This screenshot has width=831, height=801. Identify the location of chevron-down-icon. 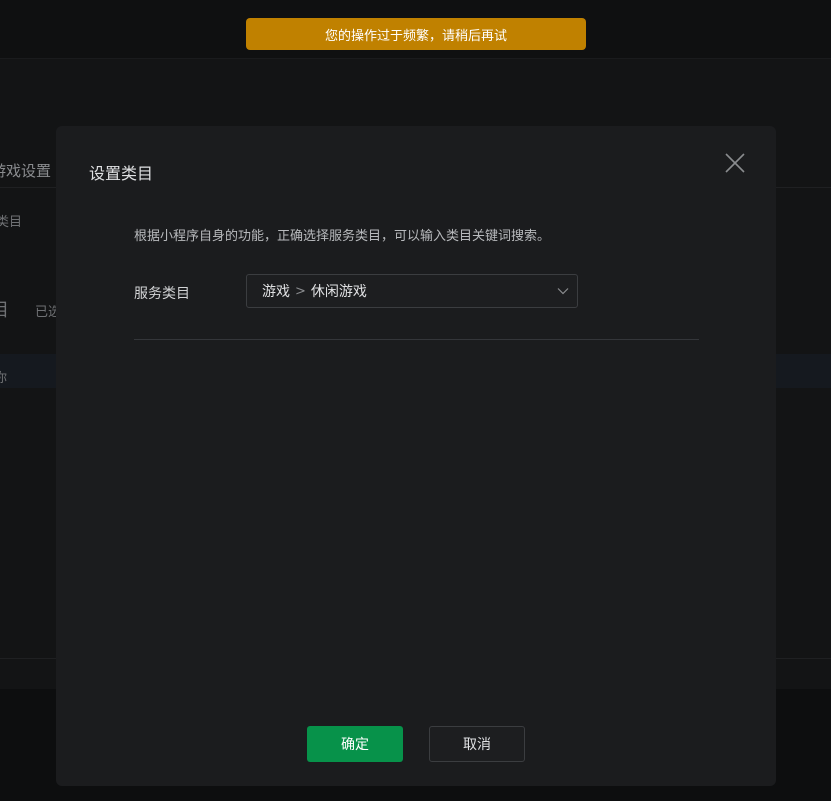
(563, 291).